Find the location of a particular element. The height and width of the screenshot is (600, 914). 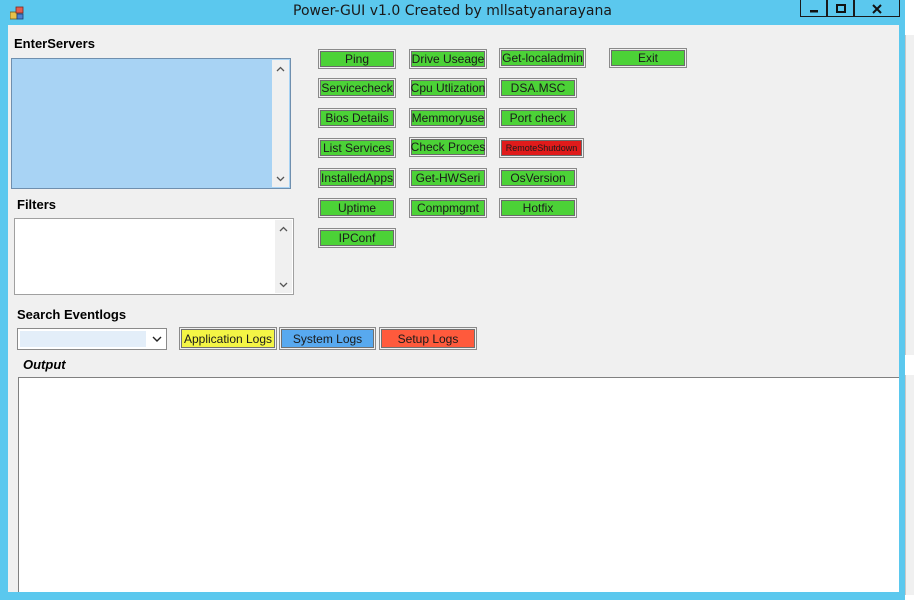

search-eventlogs-label: Search Eventlogs is located at coordinates (72, 314).